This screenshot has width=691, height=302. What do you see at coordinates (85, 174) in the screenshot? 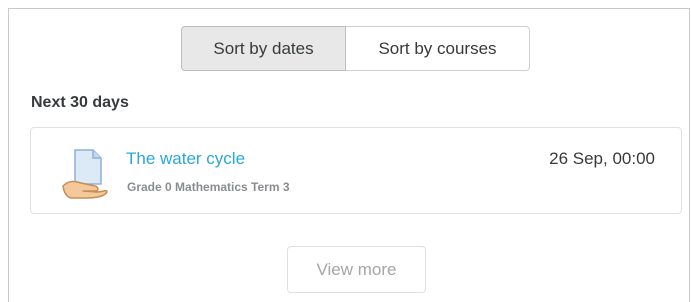
I see `assignment-icon` at bounding box center [85, 174].